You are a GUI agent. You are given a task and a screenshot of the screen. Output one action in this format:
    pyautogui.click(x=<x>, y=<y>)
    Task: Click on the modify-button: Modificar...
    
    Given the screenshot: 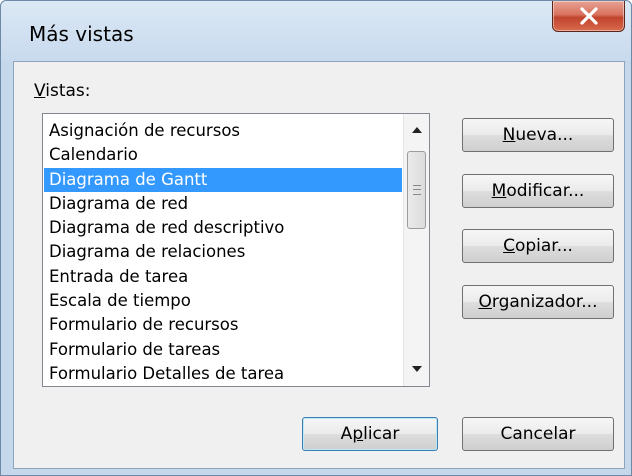 What is the action you would take?
    pyautogui.click(x=538, y=191)
    